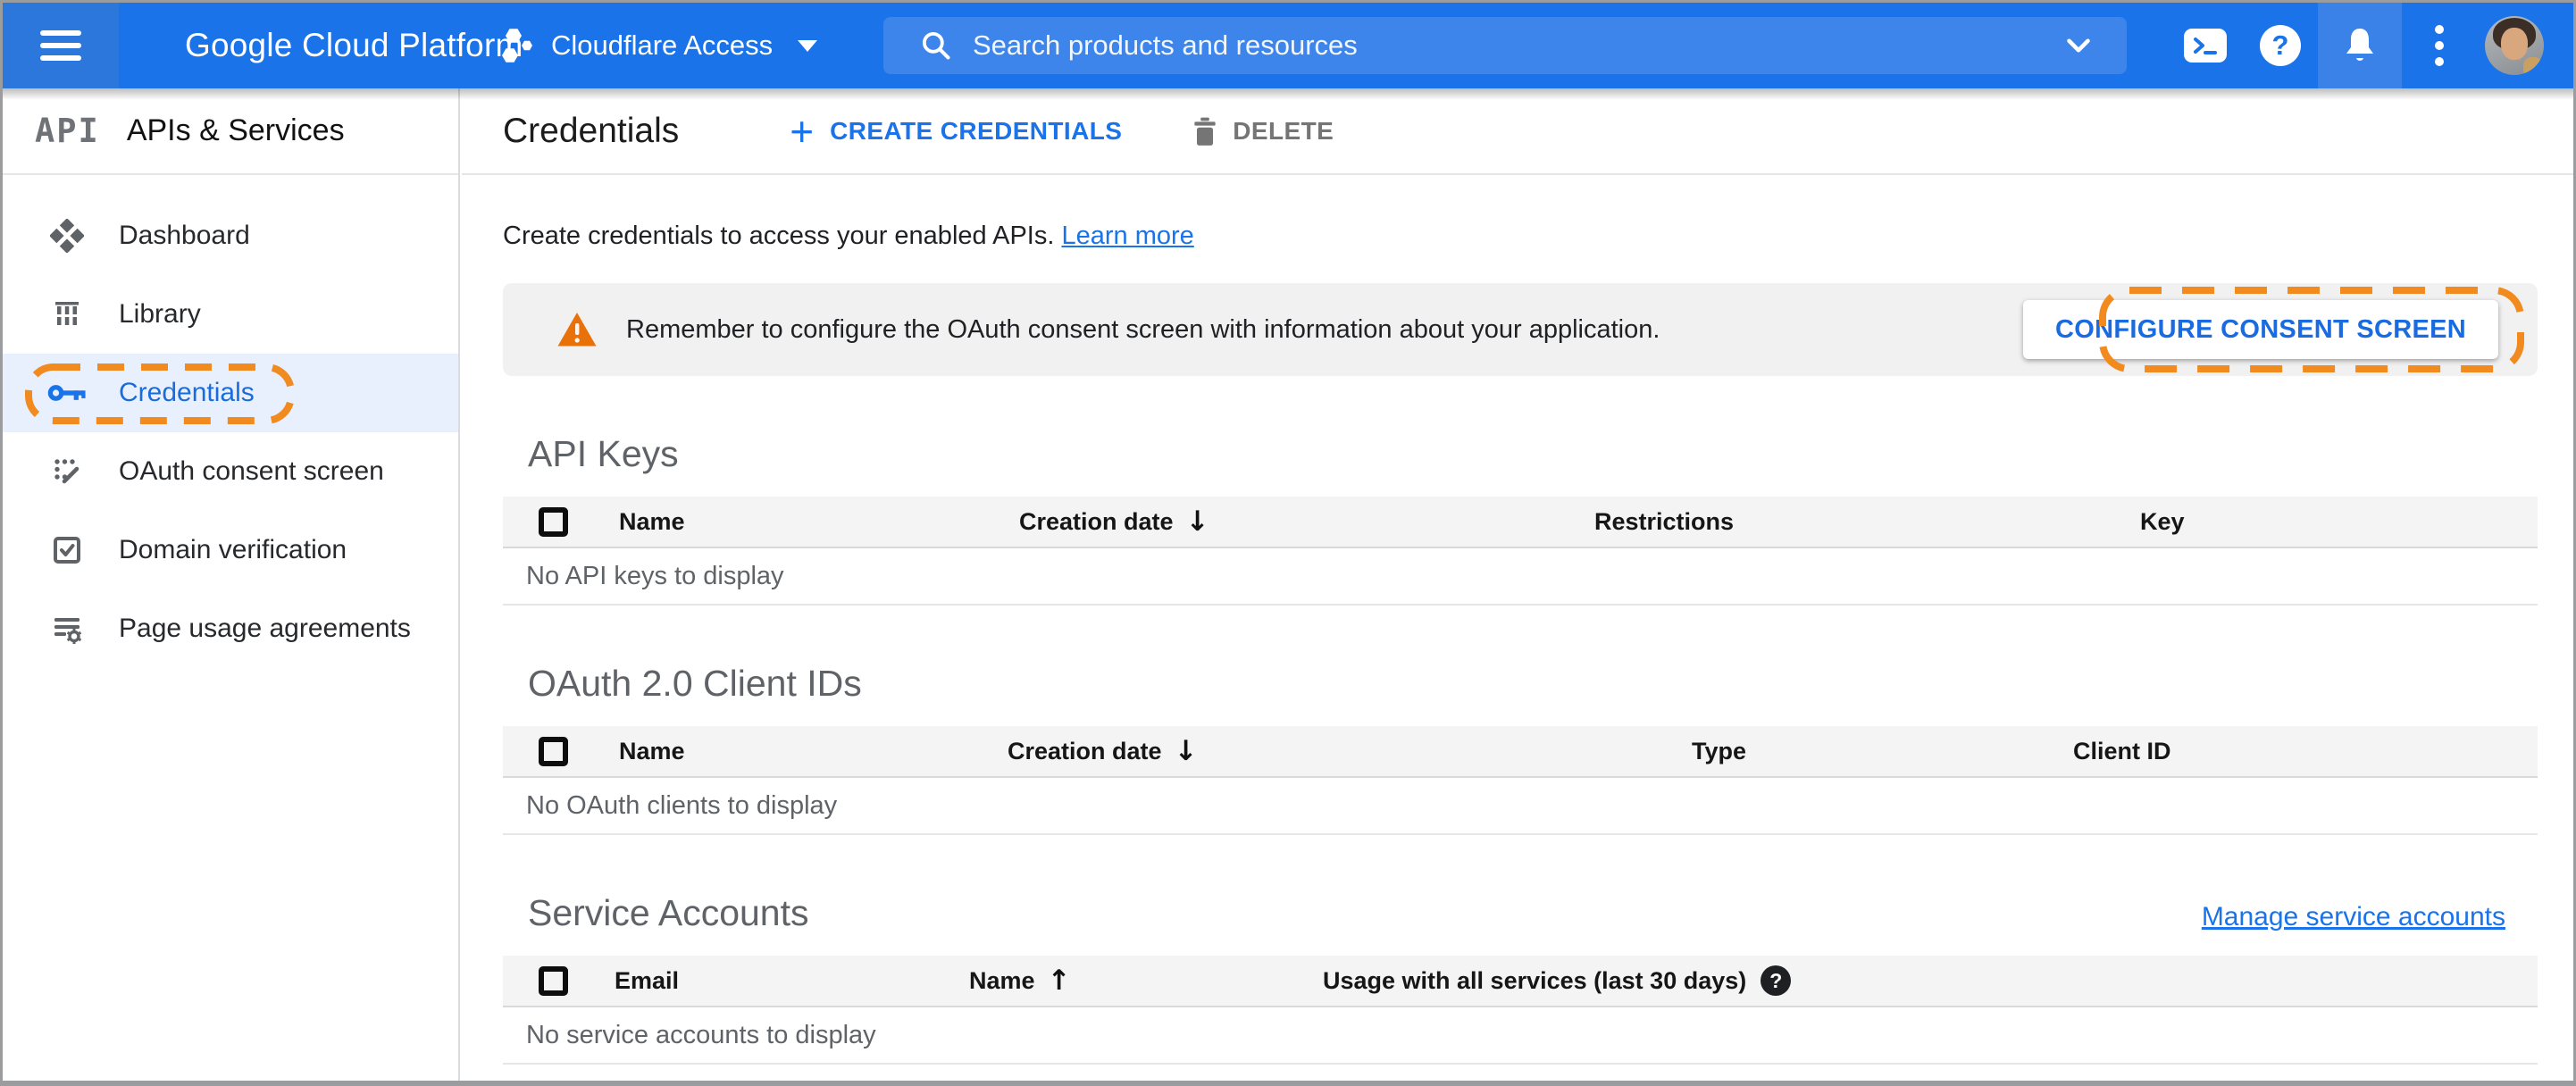 The image size is (2576, 1086). Describe the element at coordinates (252, 471) in the screenshot. I see `sidebar-item-label: OAuth consent screen` at that location.